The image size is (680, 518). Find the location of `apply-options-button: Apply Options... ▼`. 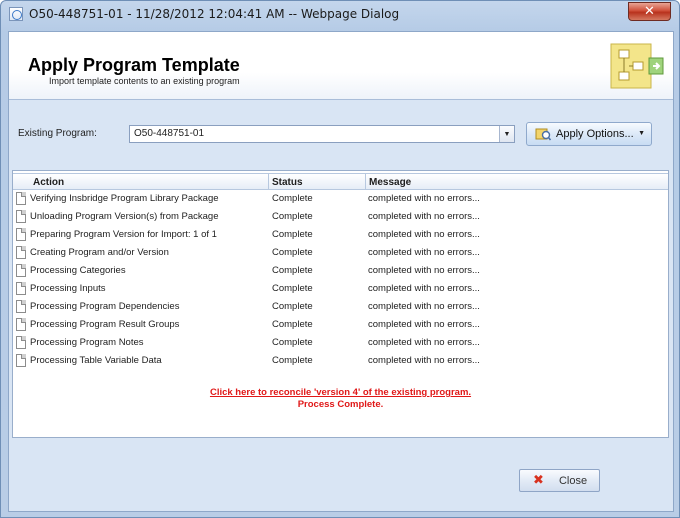

apply-options-button: Apply Options... ▼ is located at coordinates (589, 134).